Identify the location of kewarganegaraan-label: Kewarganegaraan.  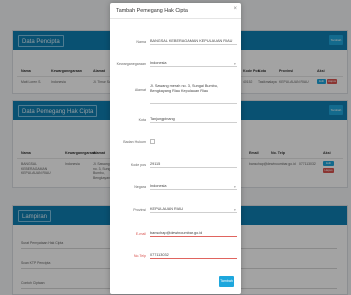
(131, 64).